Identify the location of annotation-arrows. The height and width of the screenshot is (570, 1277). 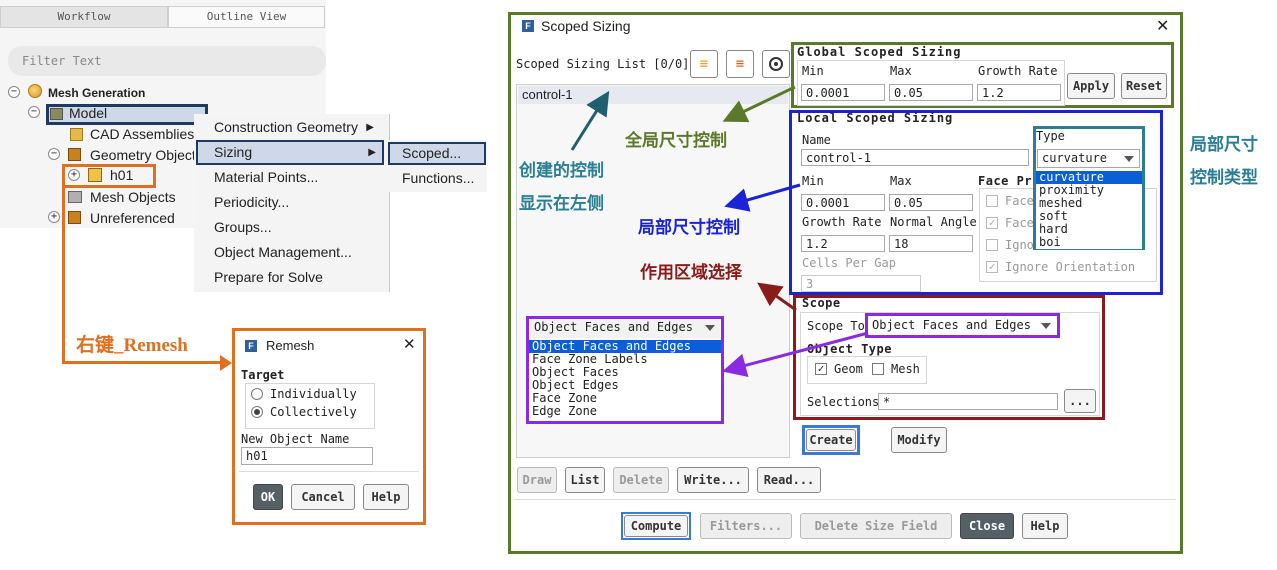
(719, 231).